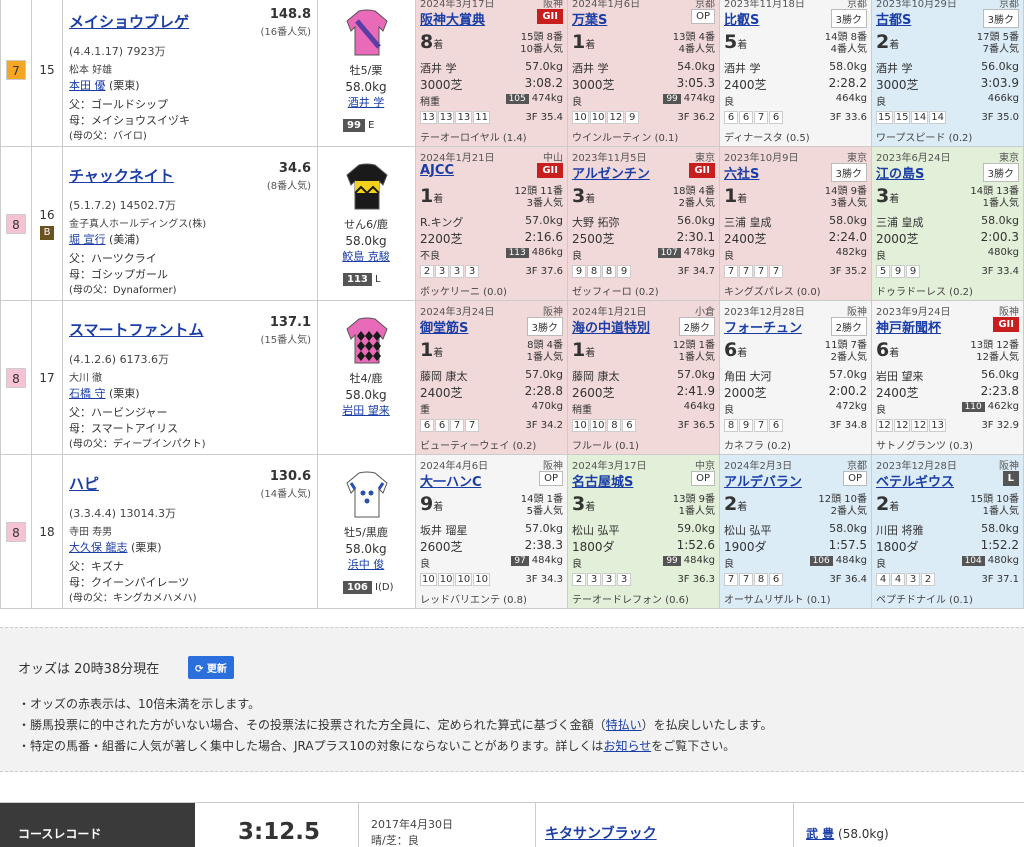  Describe the element at coordinates (748, 376) in the screenshot. I see `past-jockey: 角田 大河` at that location.